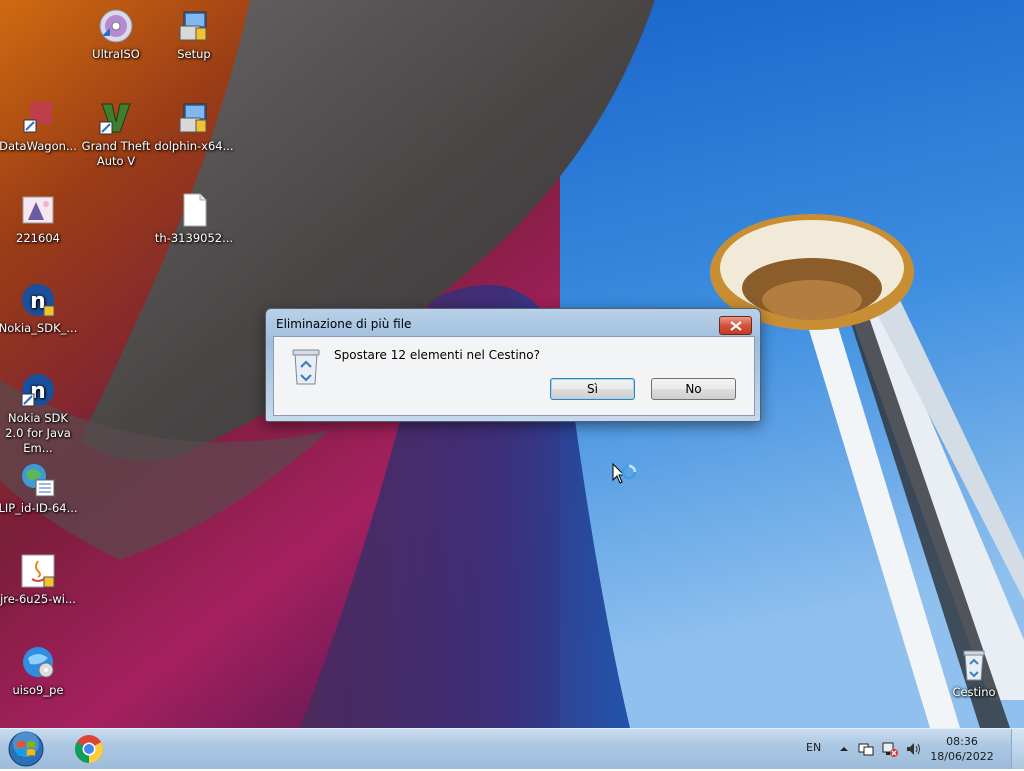  I want to click on desktop-icon-label: Grand Theft Auto V, so click(116, 153).